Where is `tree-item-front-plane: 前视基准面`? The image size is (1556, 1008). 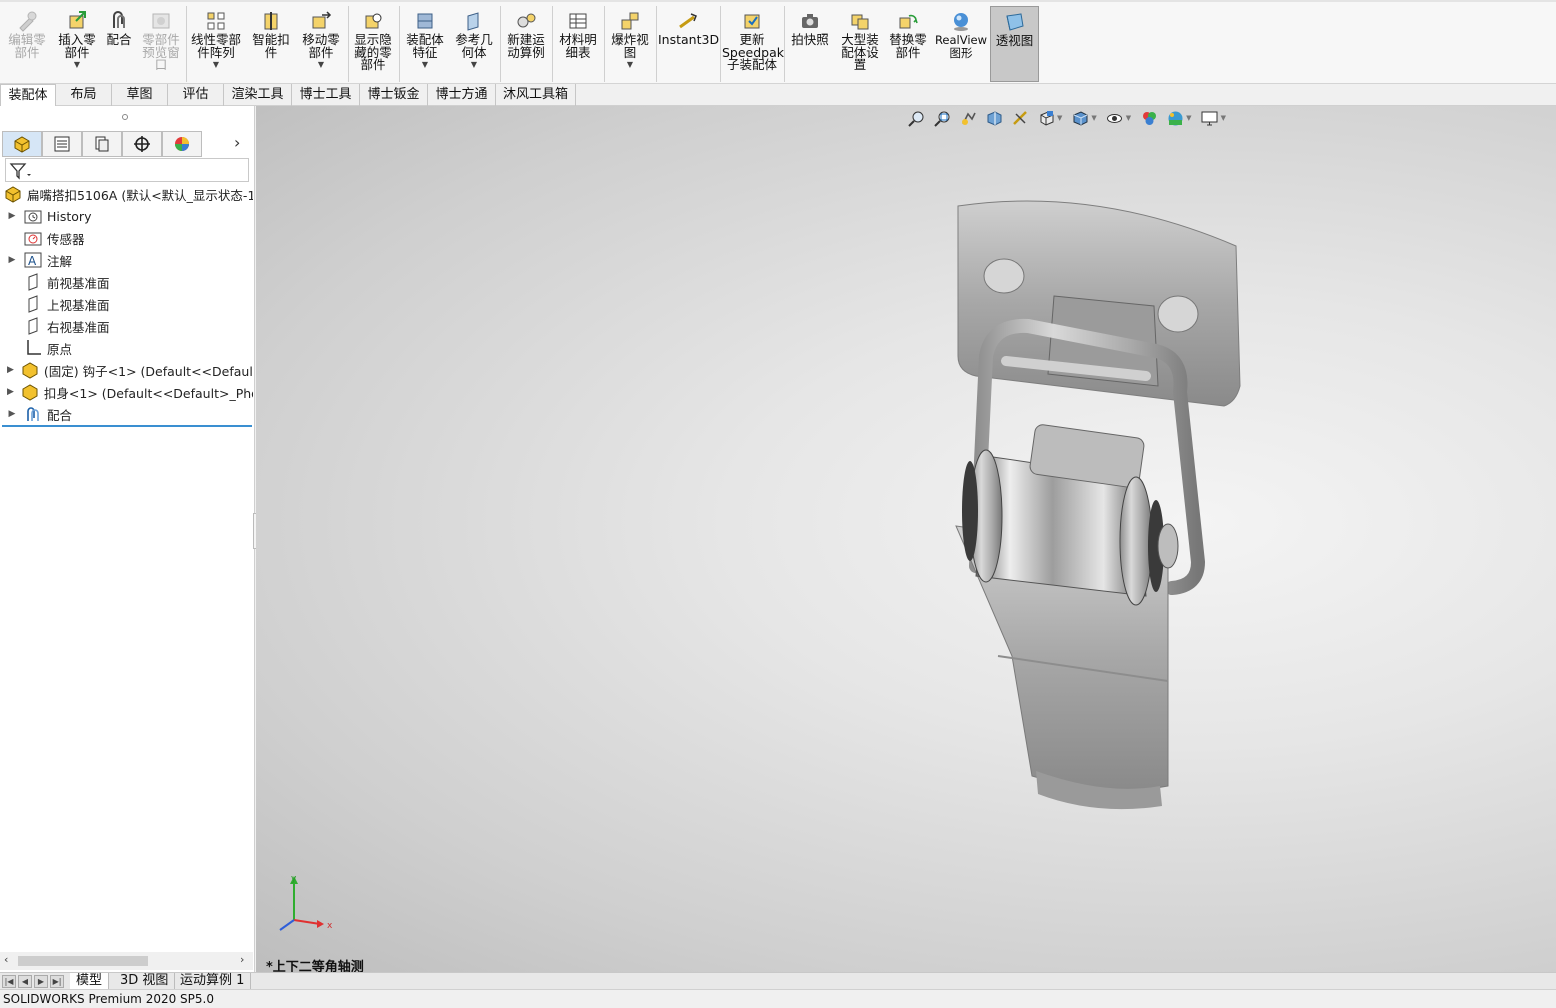 tree-item-front-plane: 前视基准面 is located at coordinates (126, 282).